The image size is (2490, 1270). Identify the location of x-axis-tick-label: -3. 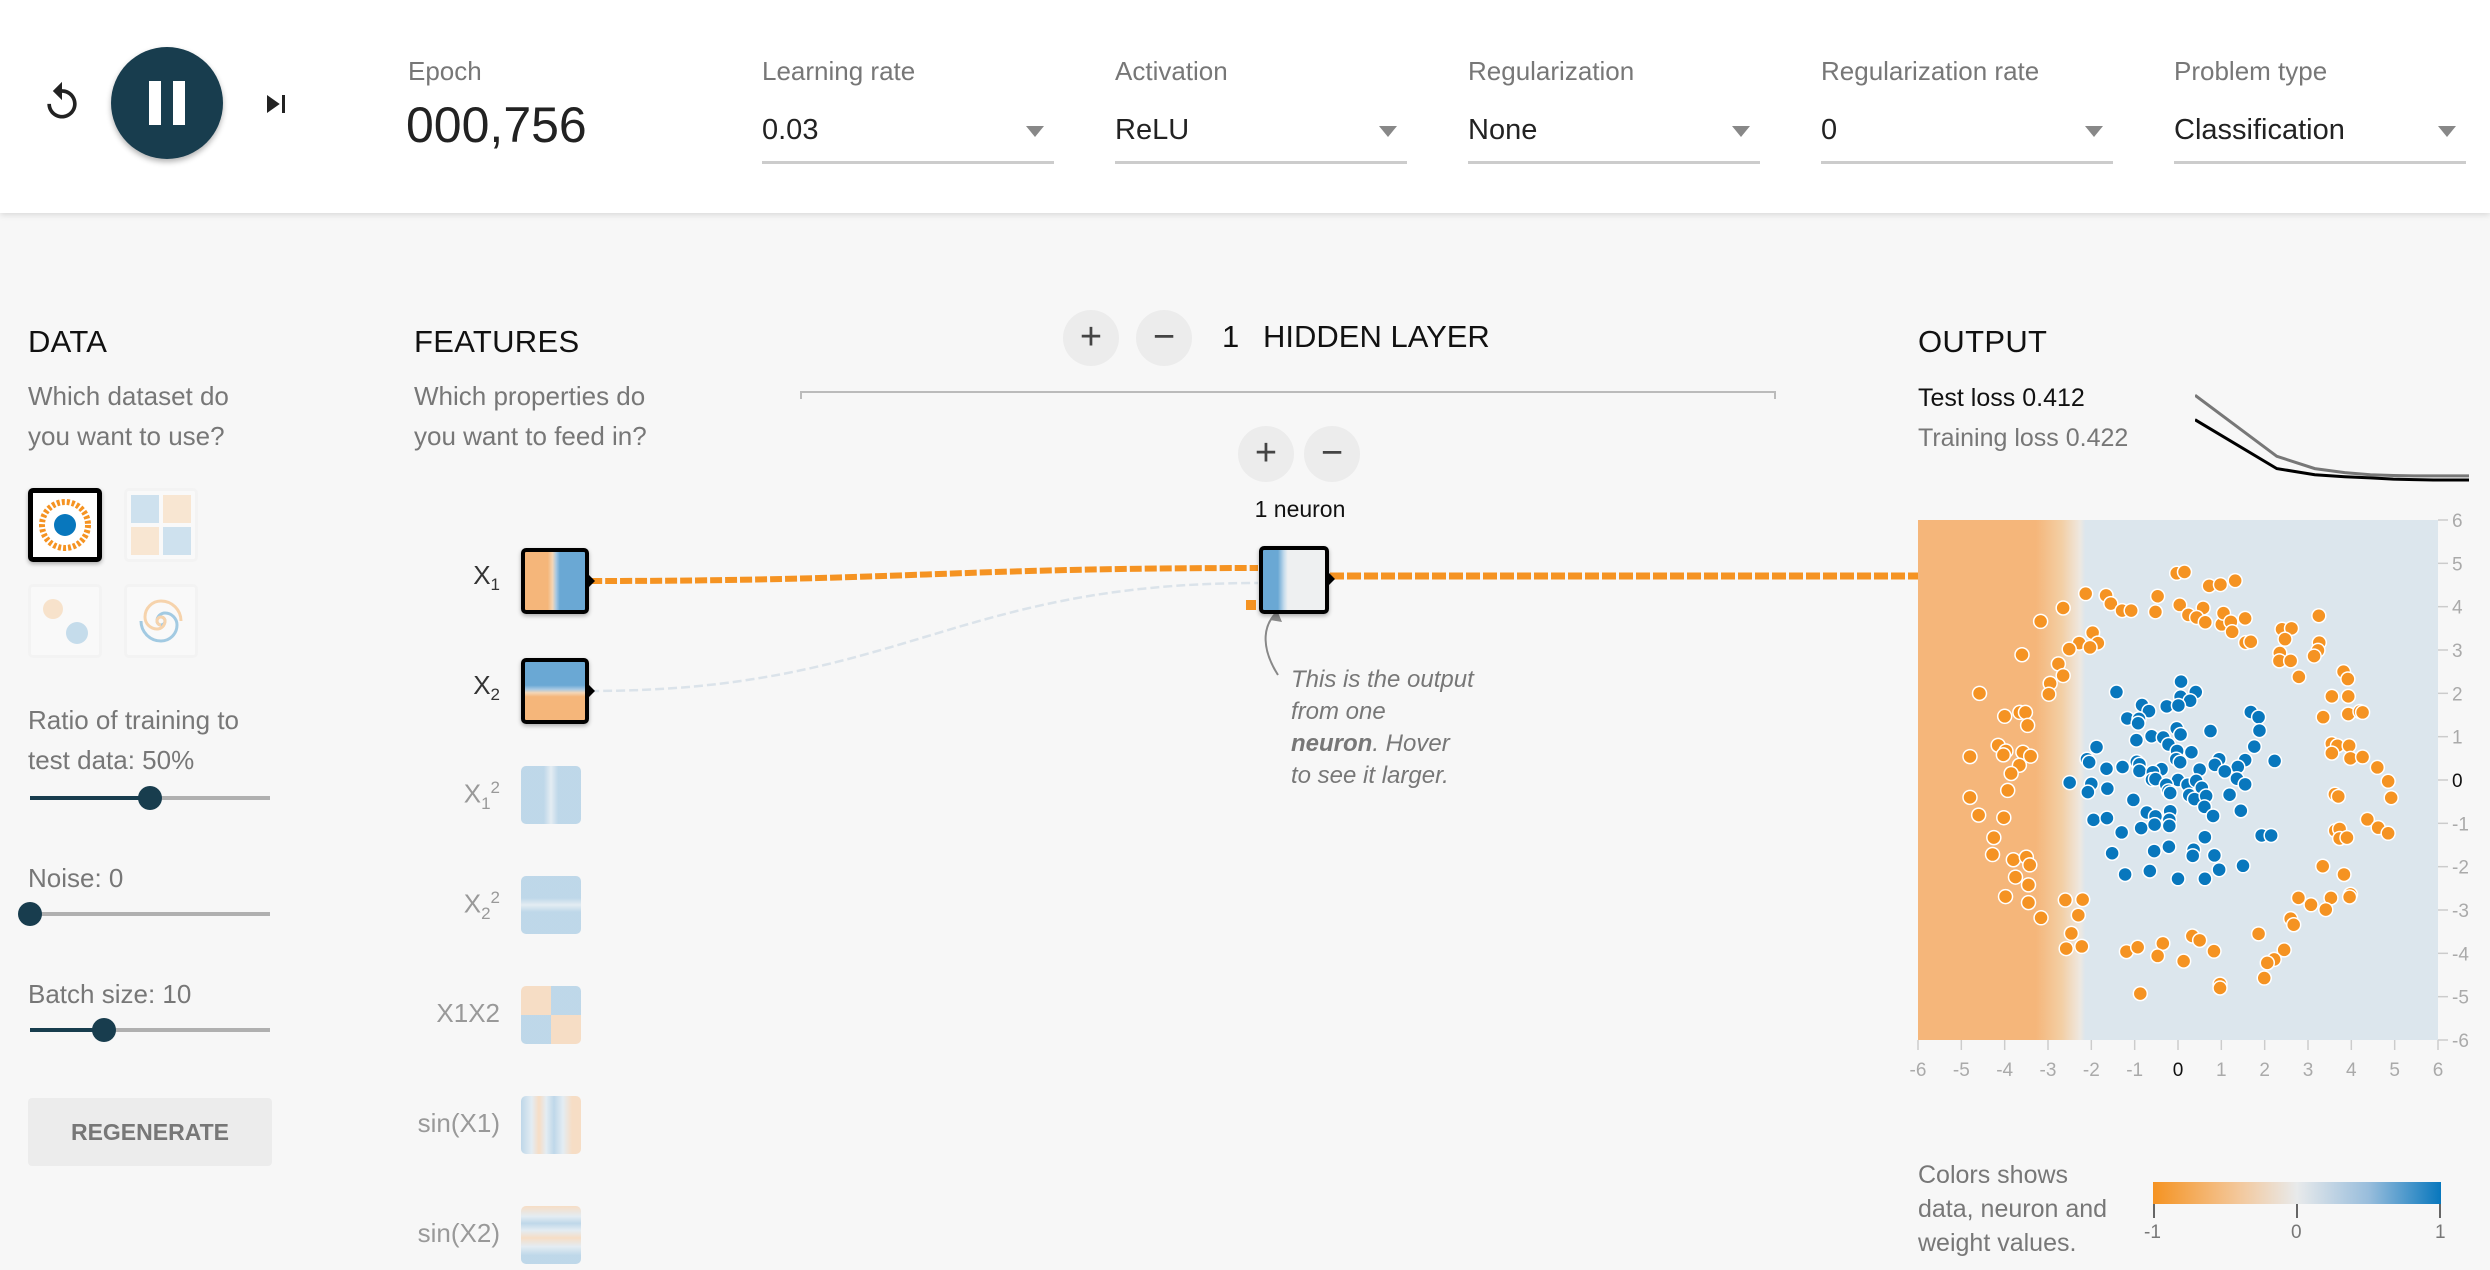
(2048, 1070).